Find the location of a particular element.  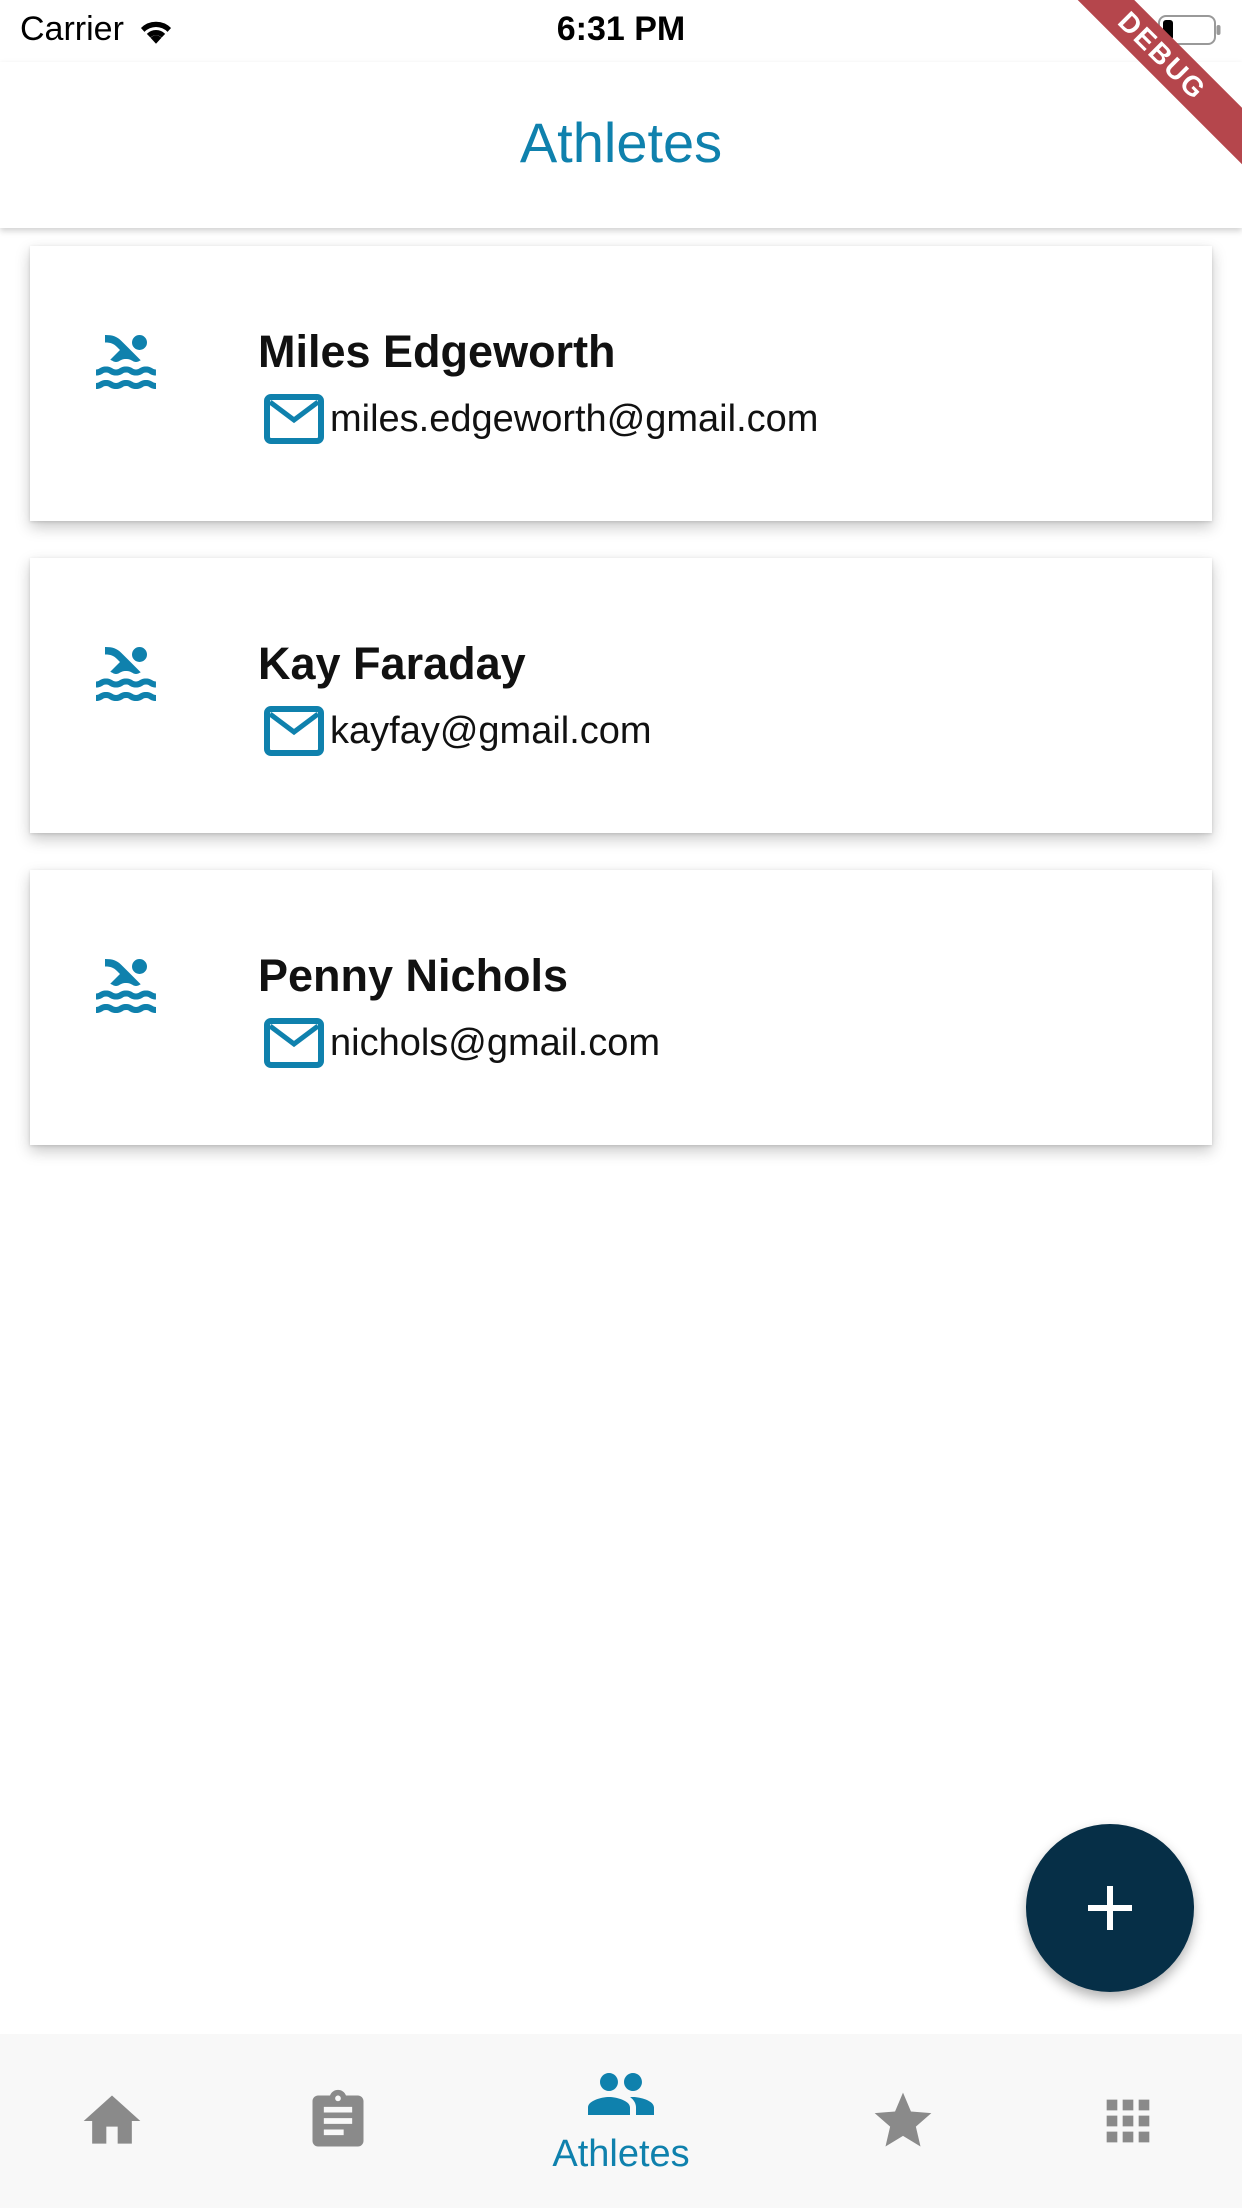

add-athlete-button is located at coordinates (1110, 1908).